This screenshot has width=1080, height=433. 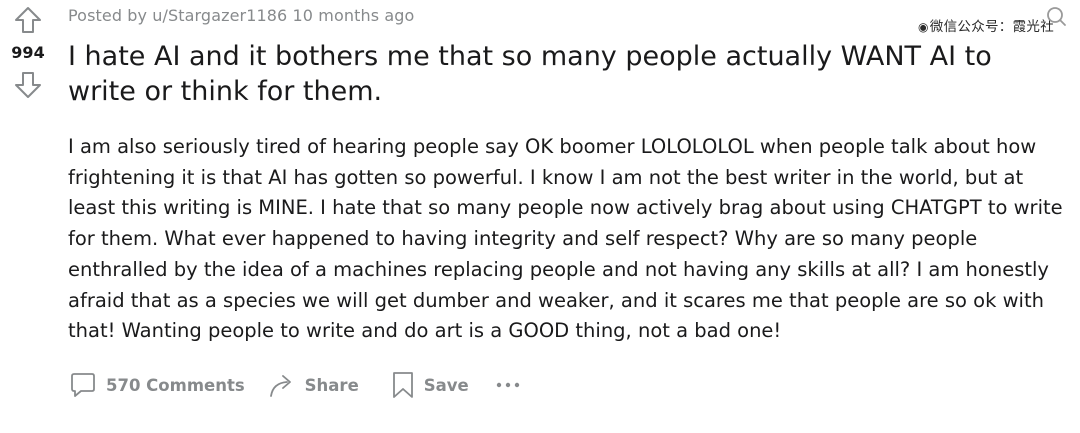 I want to click on more-options-button, so click(x=508, y=385).